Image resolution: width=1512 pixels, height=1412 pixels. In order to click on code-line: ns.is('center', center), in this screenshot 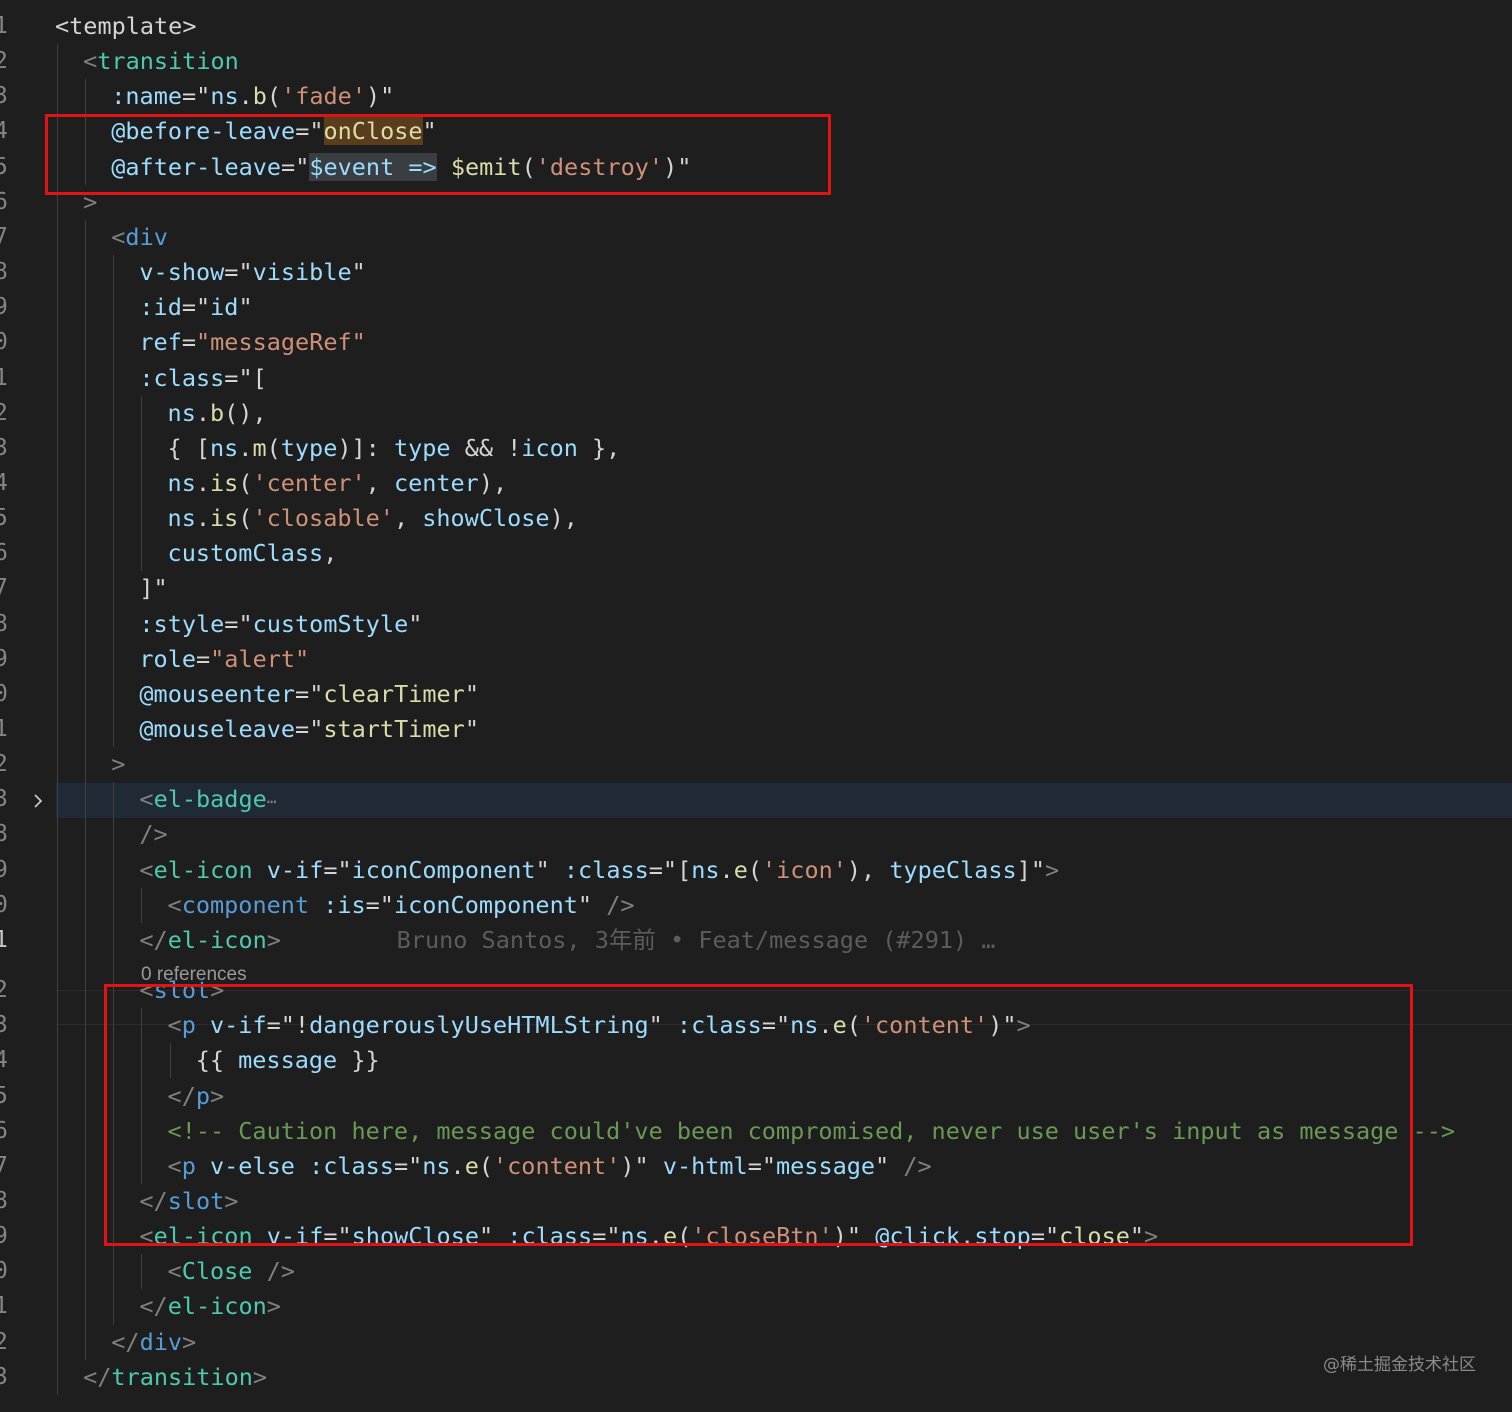, I will do `click(338, 483)`.